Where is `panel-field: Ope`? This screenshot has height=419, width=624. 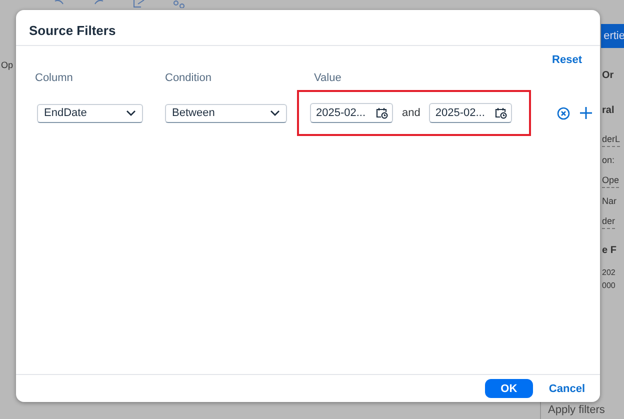
panel-field: Ope is located at coordinates (611, 180).